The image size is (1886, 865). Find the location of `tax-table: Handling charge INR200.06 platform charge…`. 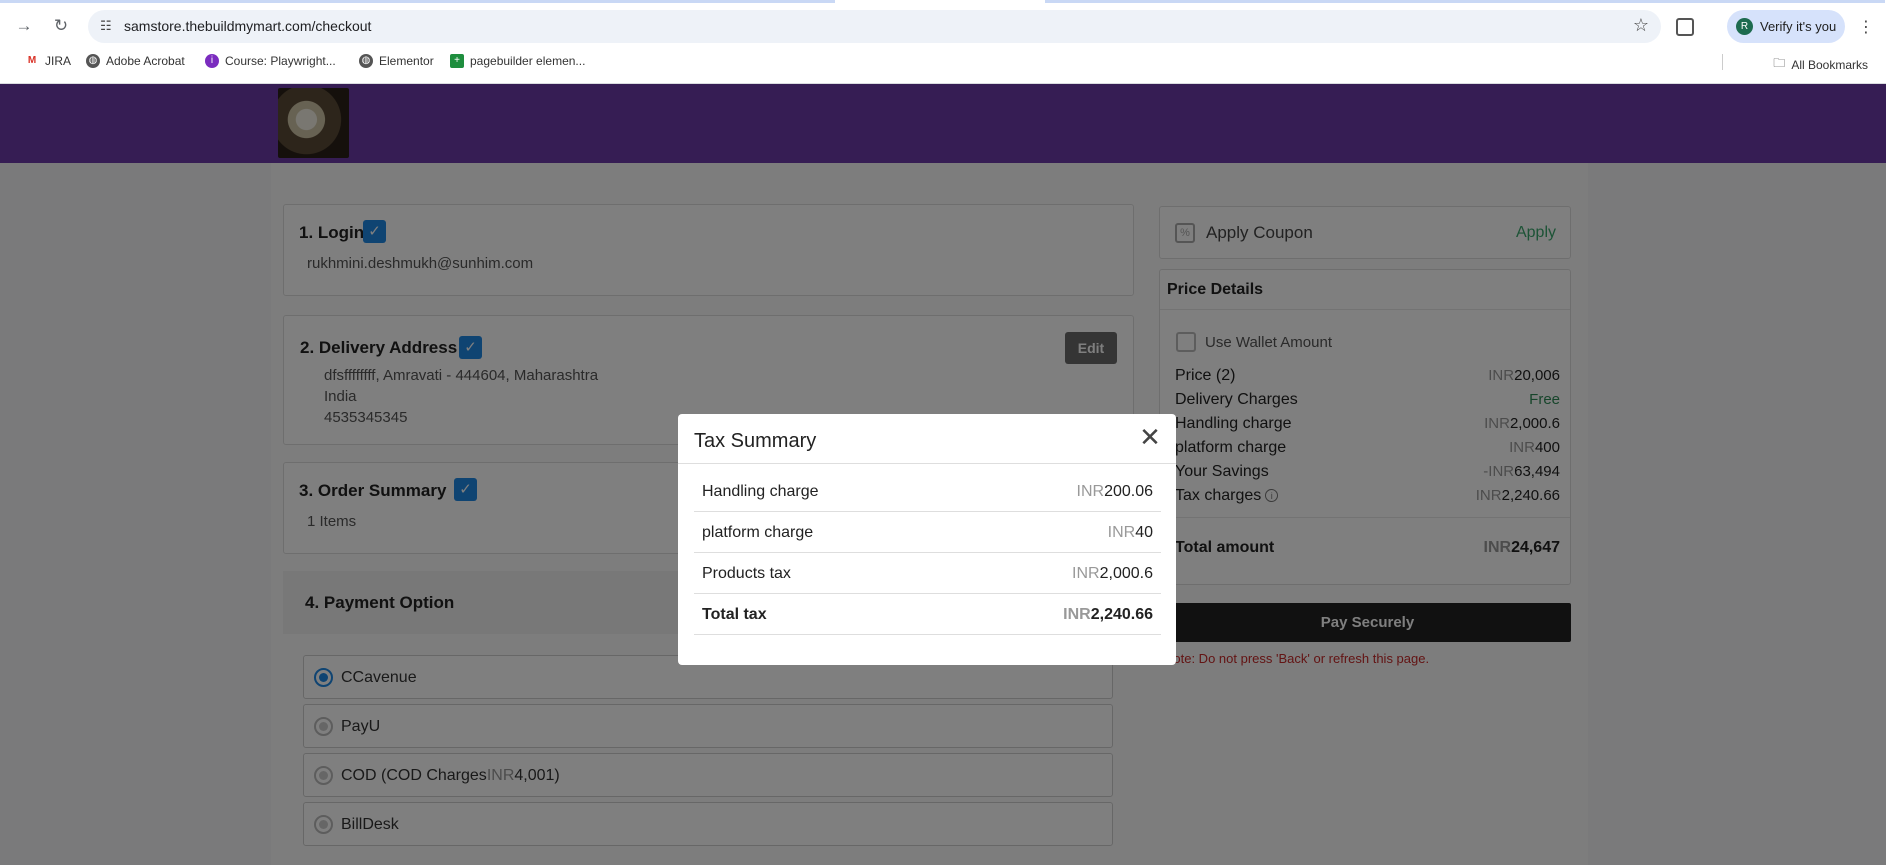

tax-table: Handling charge INR200.06 platform charge… is located at coordinates (927, 553).